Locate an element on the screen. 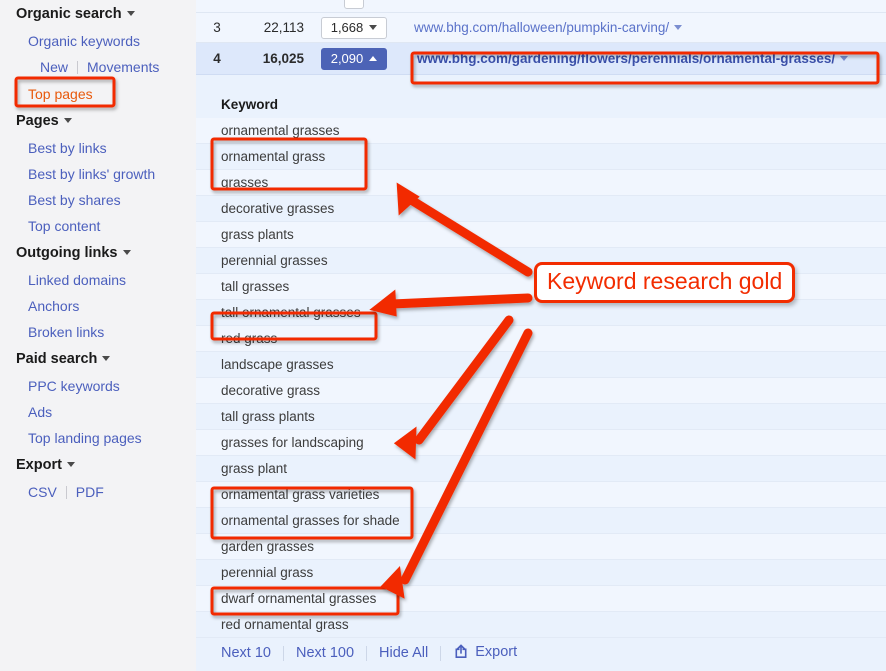  sidebar-subrow-new-movements: New Movements is located at coordinates (98, 67).